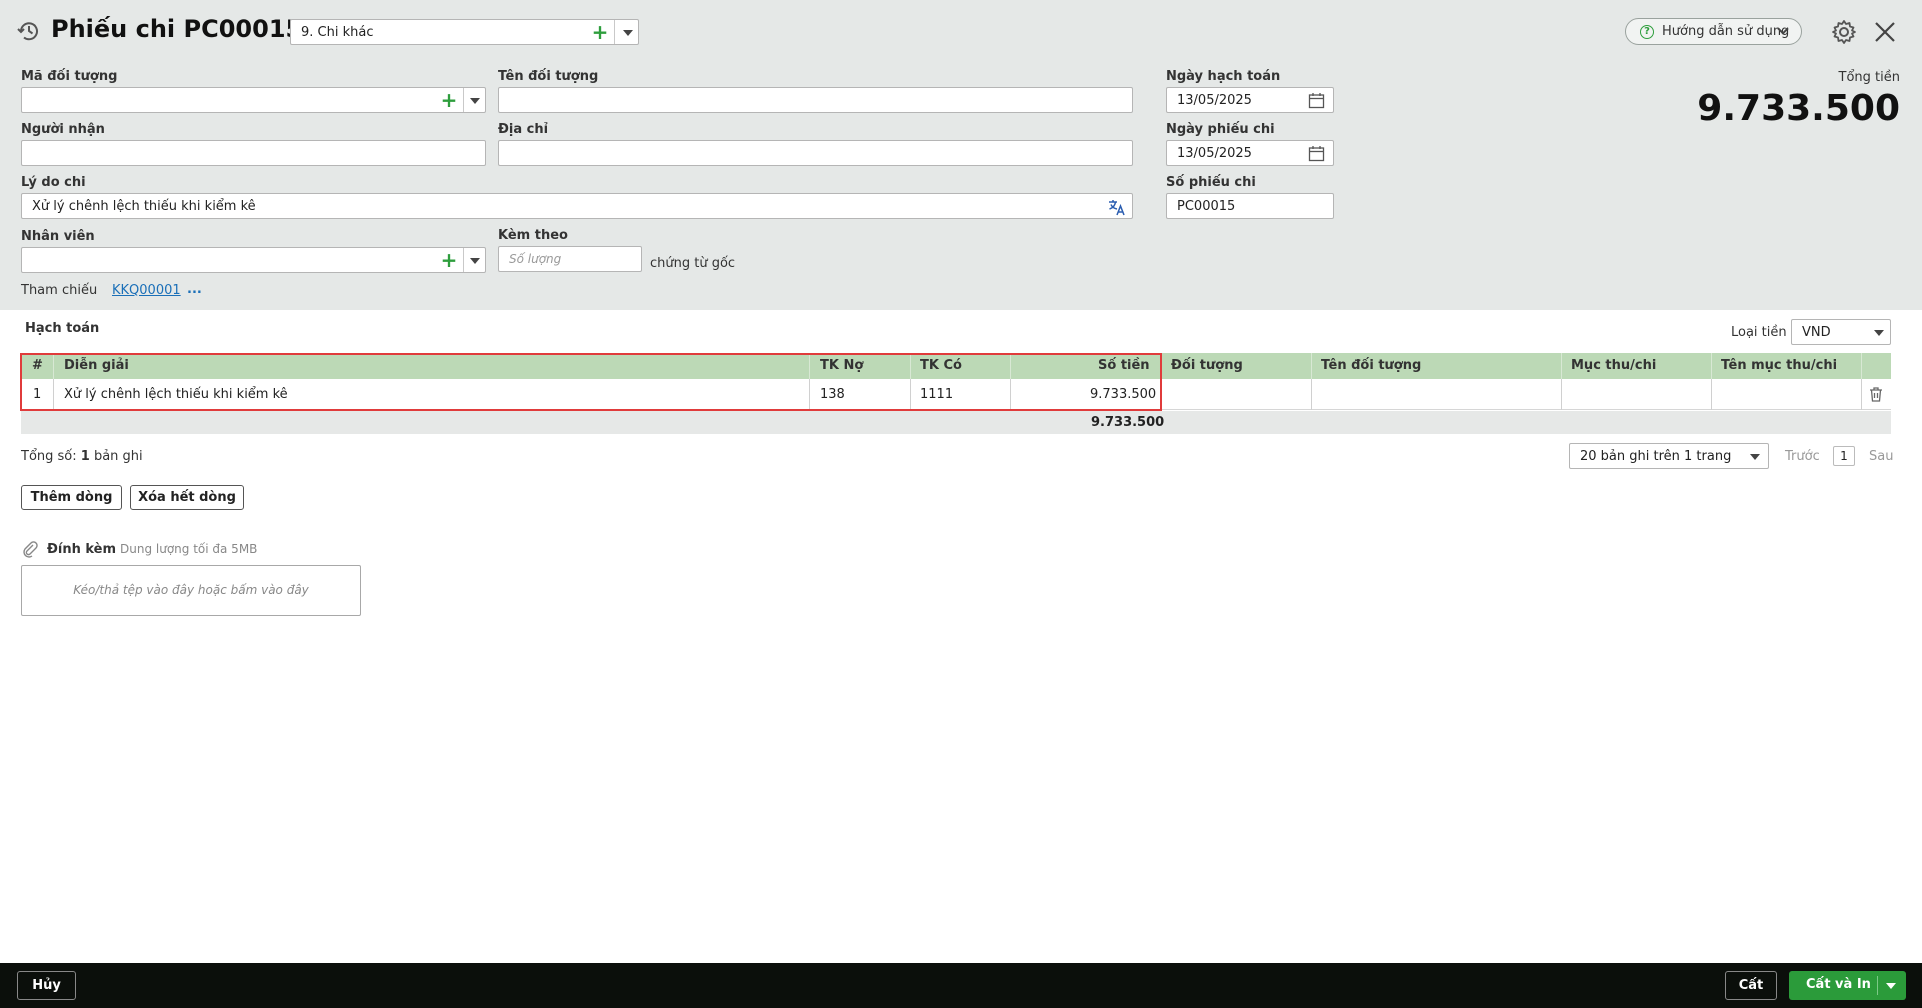 This screenshot has width=1922, height=1008. Describe the element at coordinates (62, 328) in the screenshot. I see `hach-toan-title: Hạch toán` at that location.